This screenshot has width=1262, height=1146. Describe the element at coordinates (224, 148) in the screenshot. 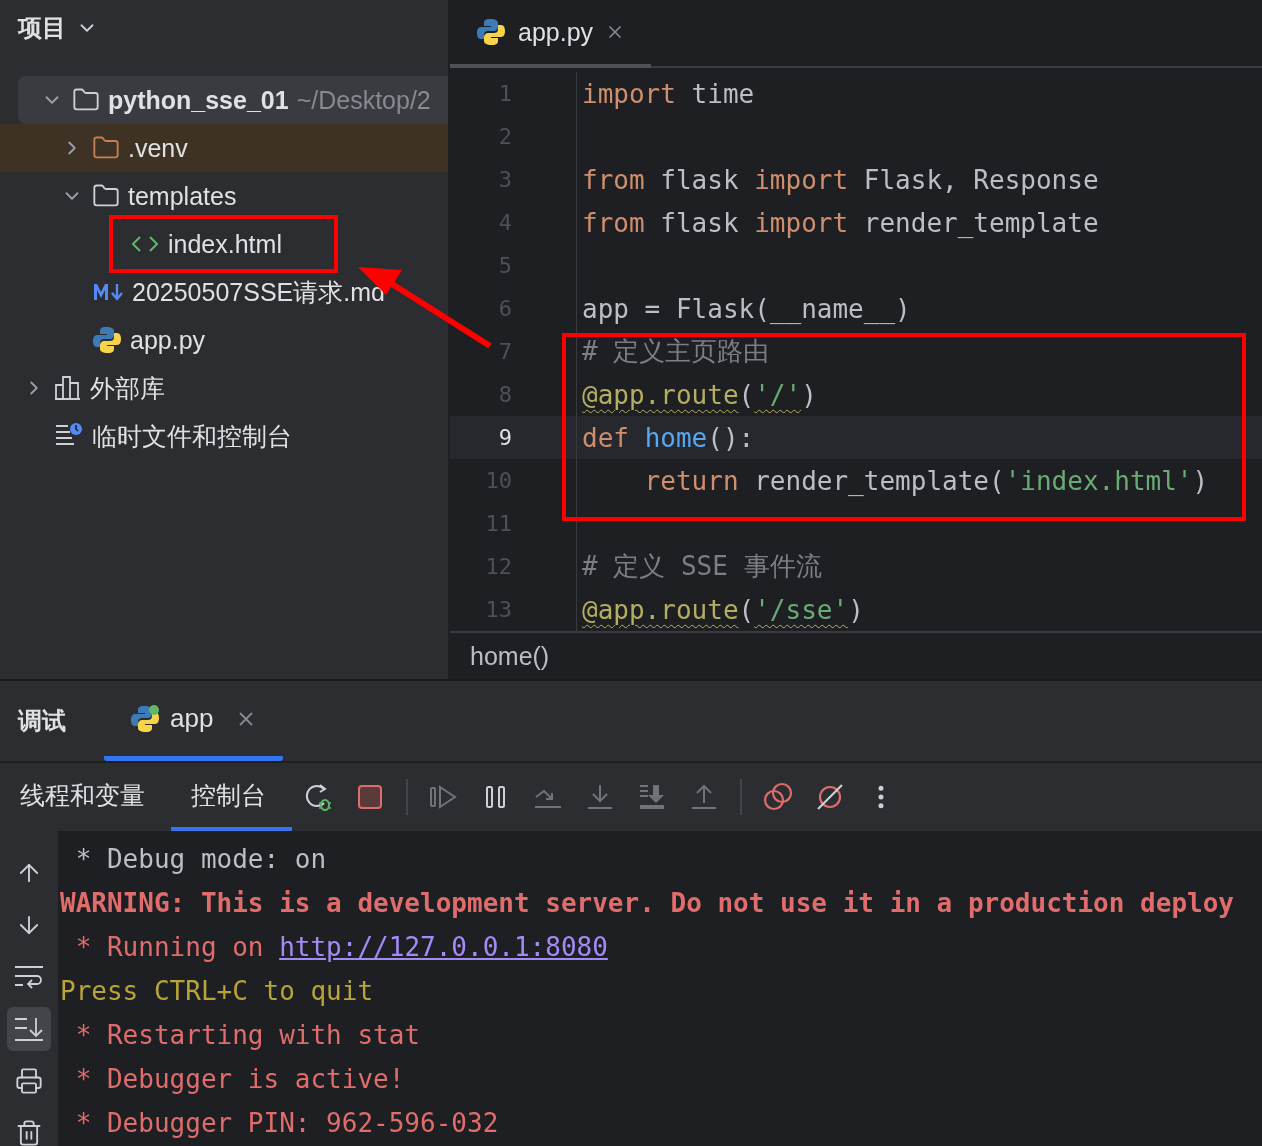

I see `tree-item: .venv` at that location.